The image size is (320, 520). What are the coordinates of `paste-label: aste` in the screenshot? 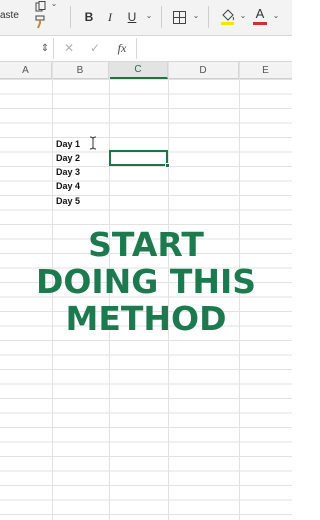 It's located at (9, 15).